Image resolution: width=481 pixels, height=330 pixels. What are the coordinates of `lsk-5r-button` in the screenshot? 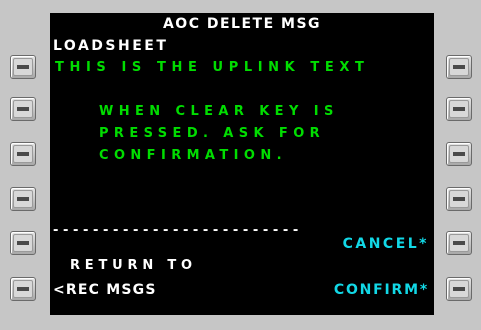 It's located at (459, 243).